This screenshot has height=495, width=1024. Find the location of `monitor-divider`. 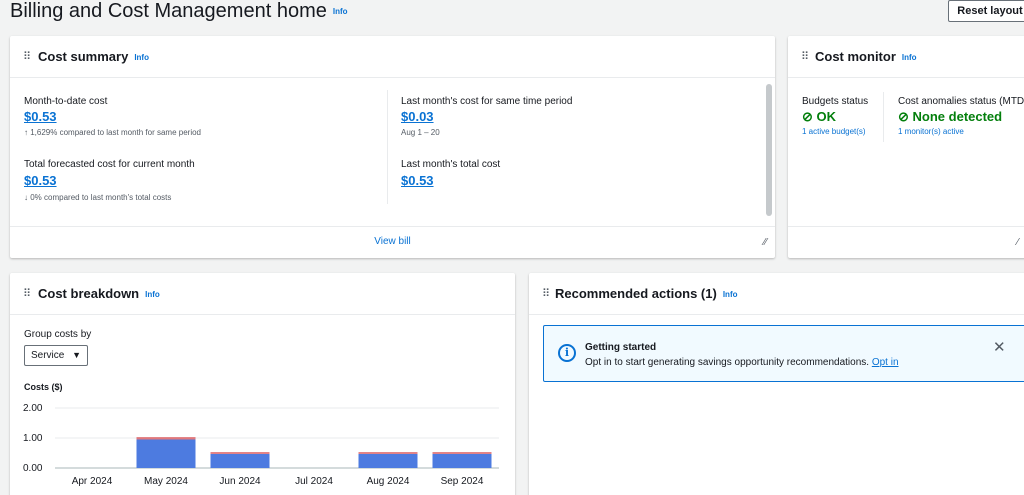

monitor-divider is located at coordinates (883, 117).